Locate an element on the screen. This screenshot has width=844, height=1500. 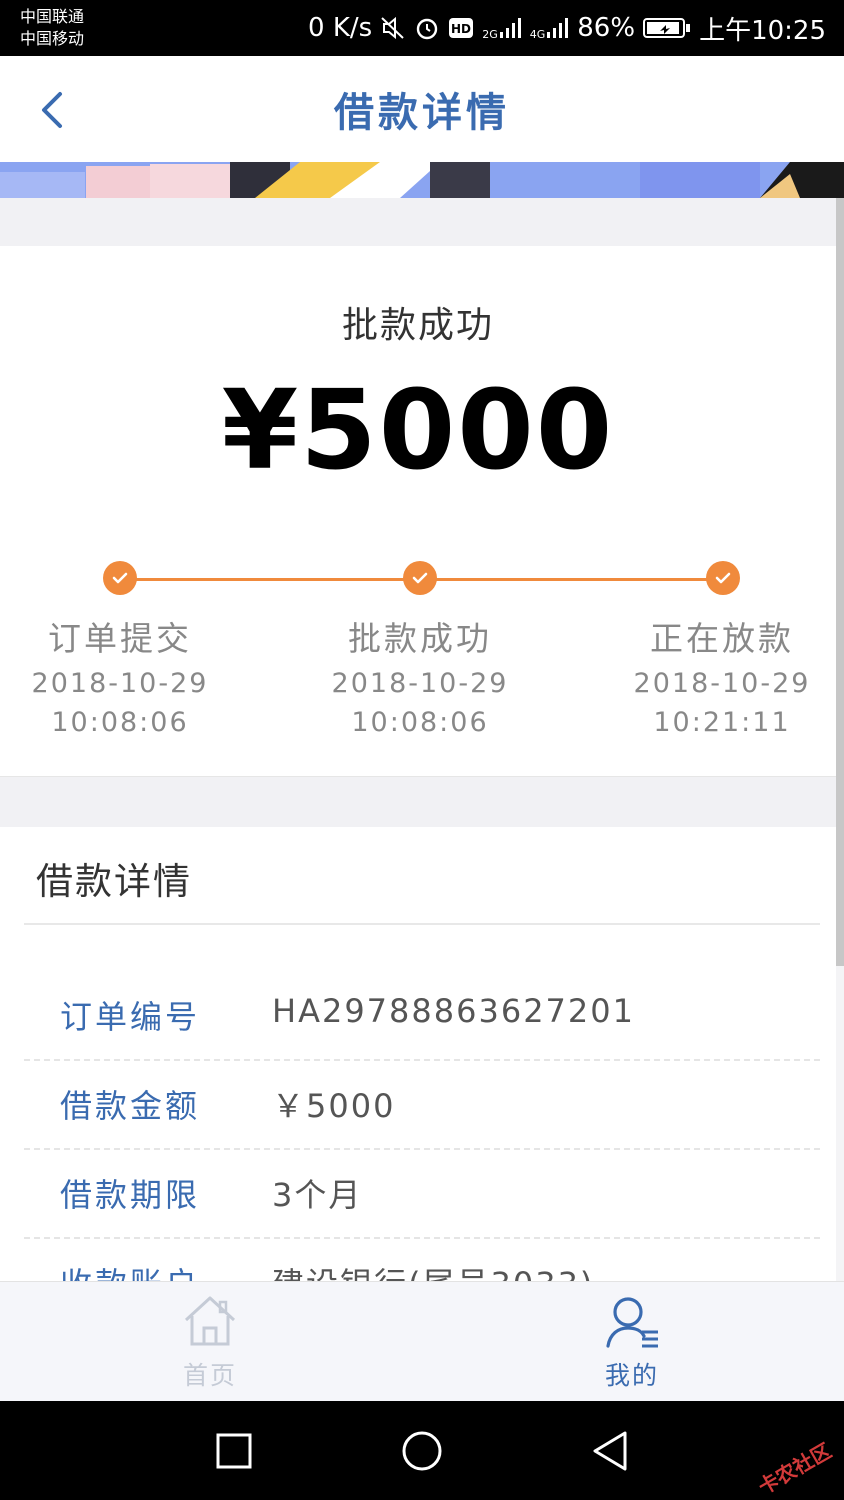
hd-icon: HD is located at coordinates (461, 28).